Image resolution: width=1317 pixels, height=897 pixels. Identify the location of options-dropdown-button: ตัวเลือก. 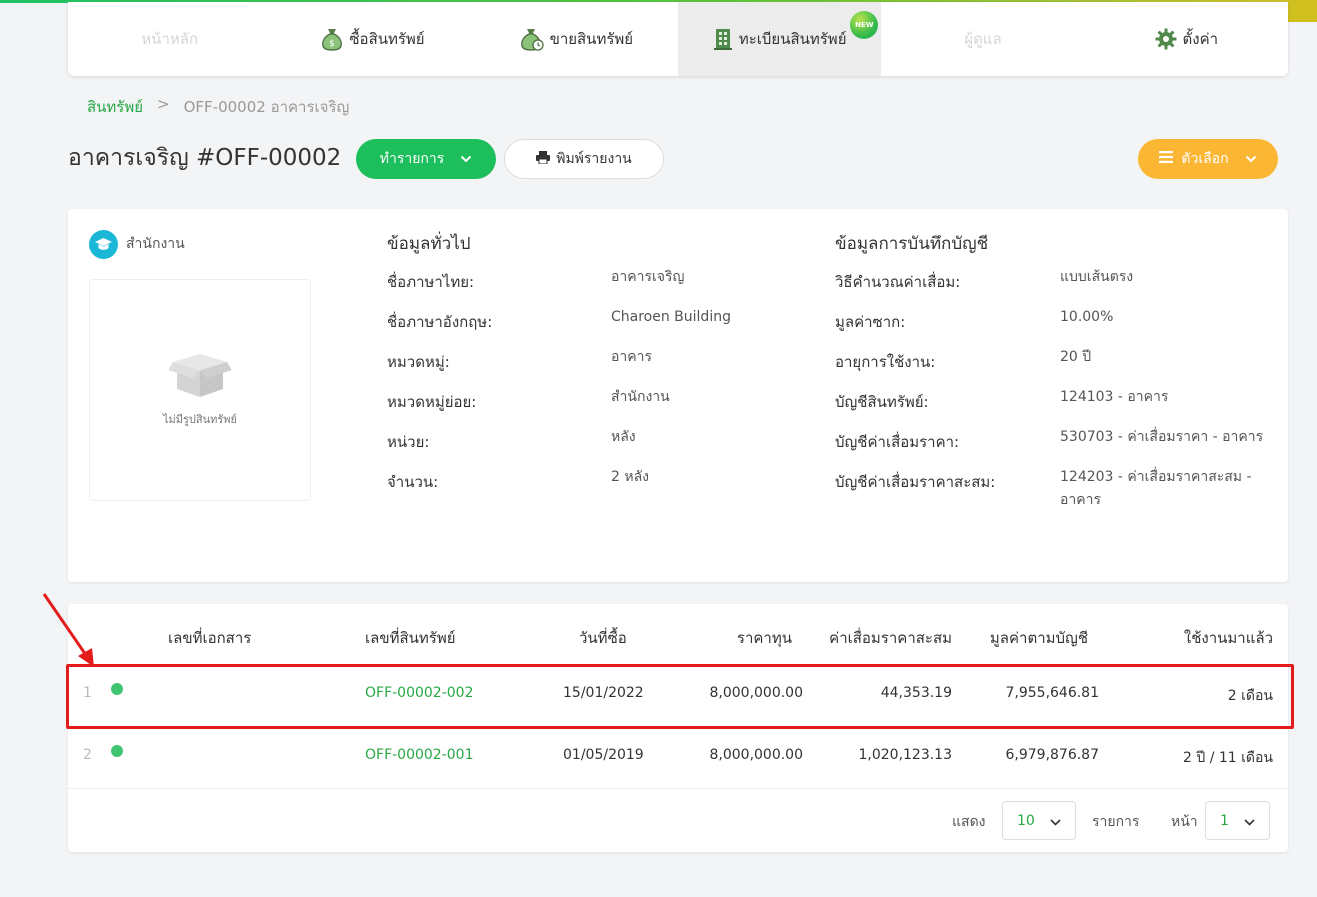
(1208, 159).